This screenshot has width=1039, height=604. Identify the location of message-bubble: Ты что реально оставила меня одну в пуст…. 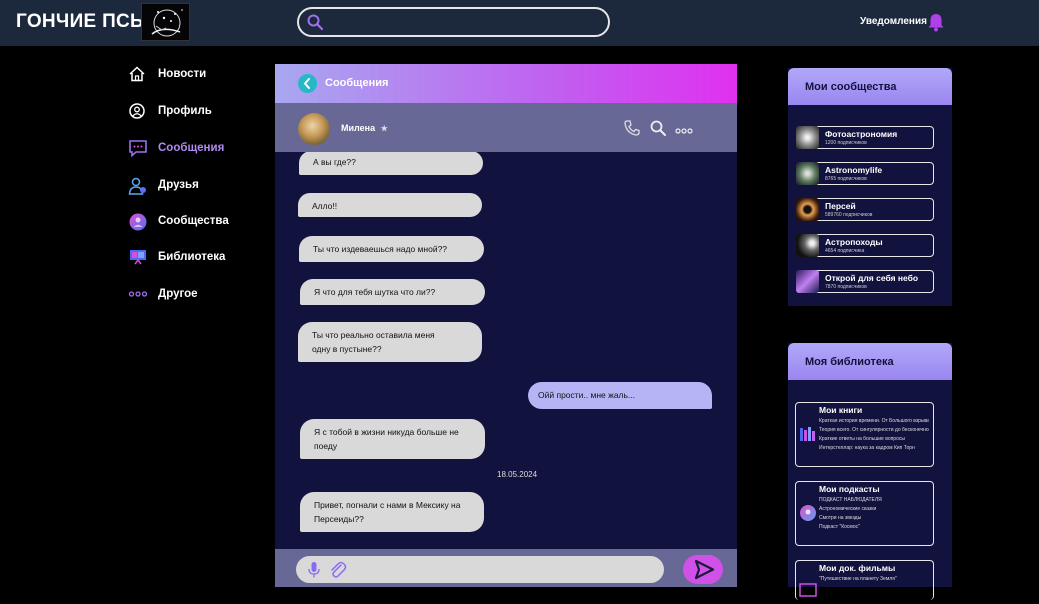
(390, 342).